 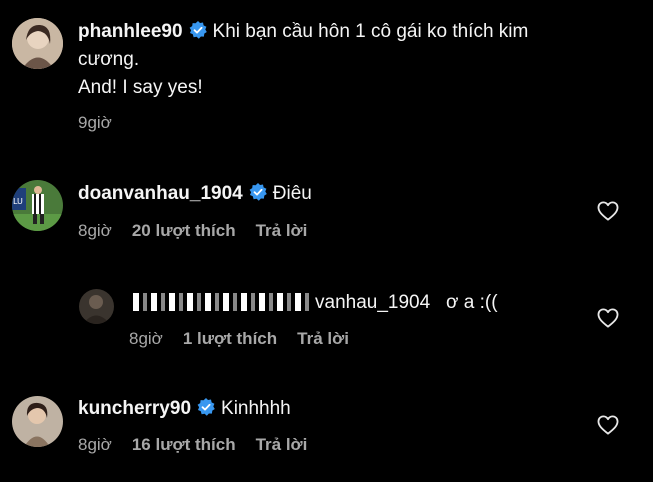 I want to click on avatar-phanhlee90, so click(x=37, y=43).